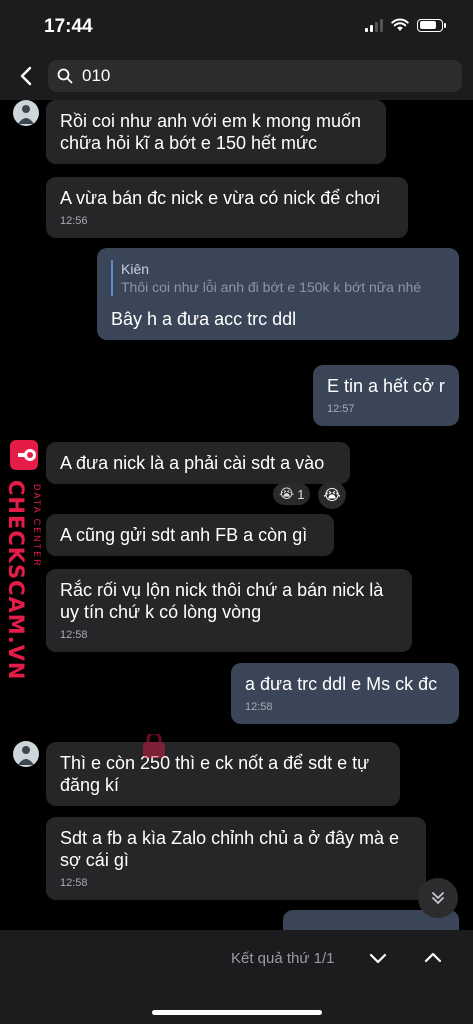  Describe the element at coordinates (378, 958) in the screenshot. I see `chevron-down-icon` at that location.